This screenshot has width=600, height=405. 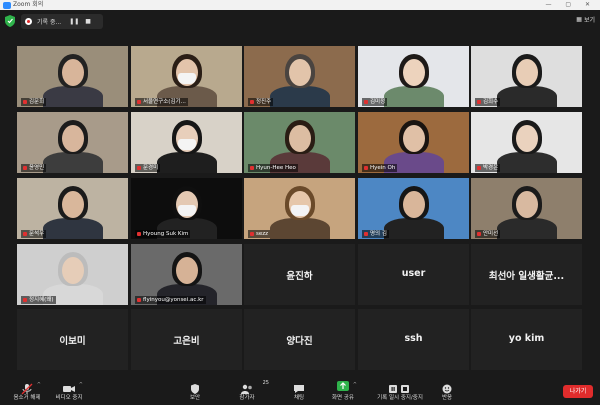 I want to click on stop-video-button: ^ 비디오 중지, so click(x=69, y=390).